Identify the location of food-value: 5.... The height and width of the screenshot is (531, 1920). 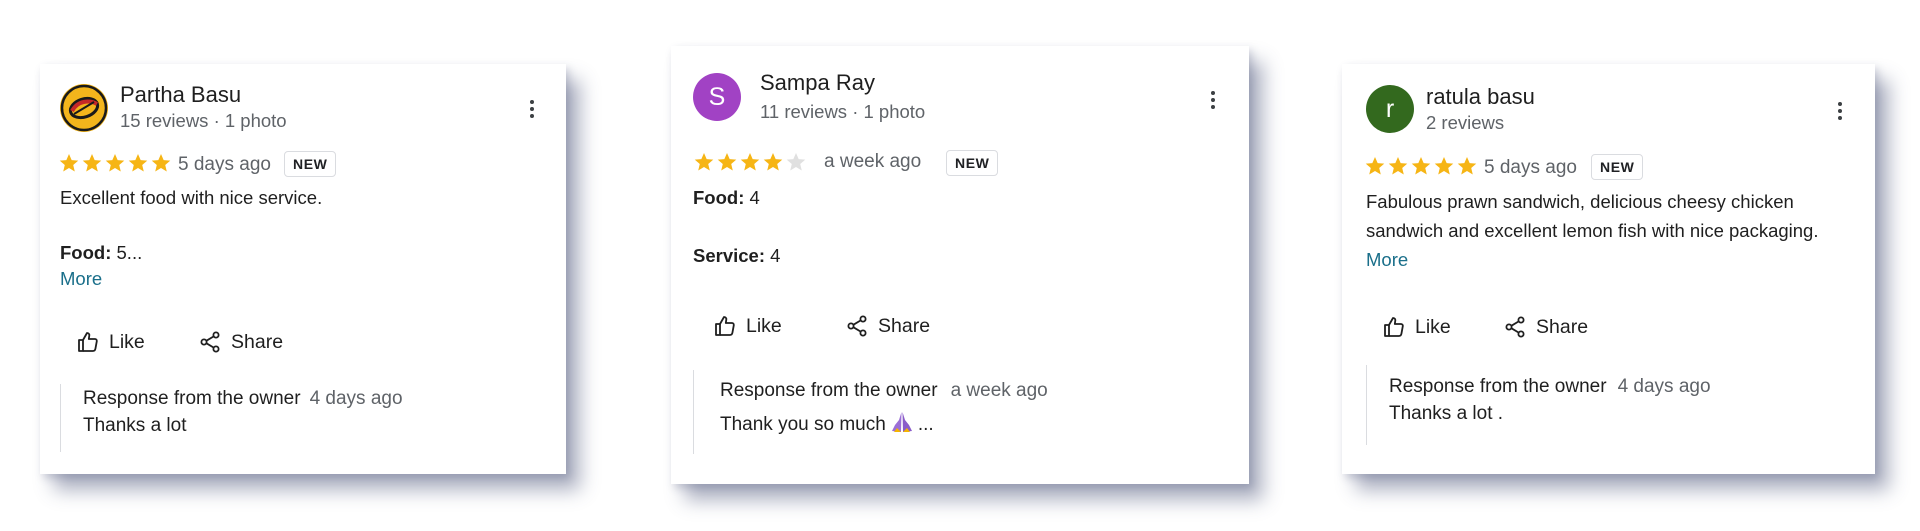
(127, 252).